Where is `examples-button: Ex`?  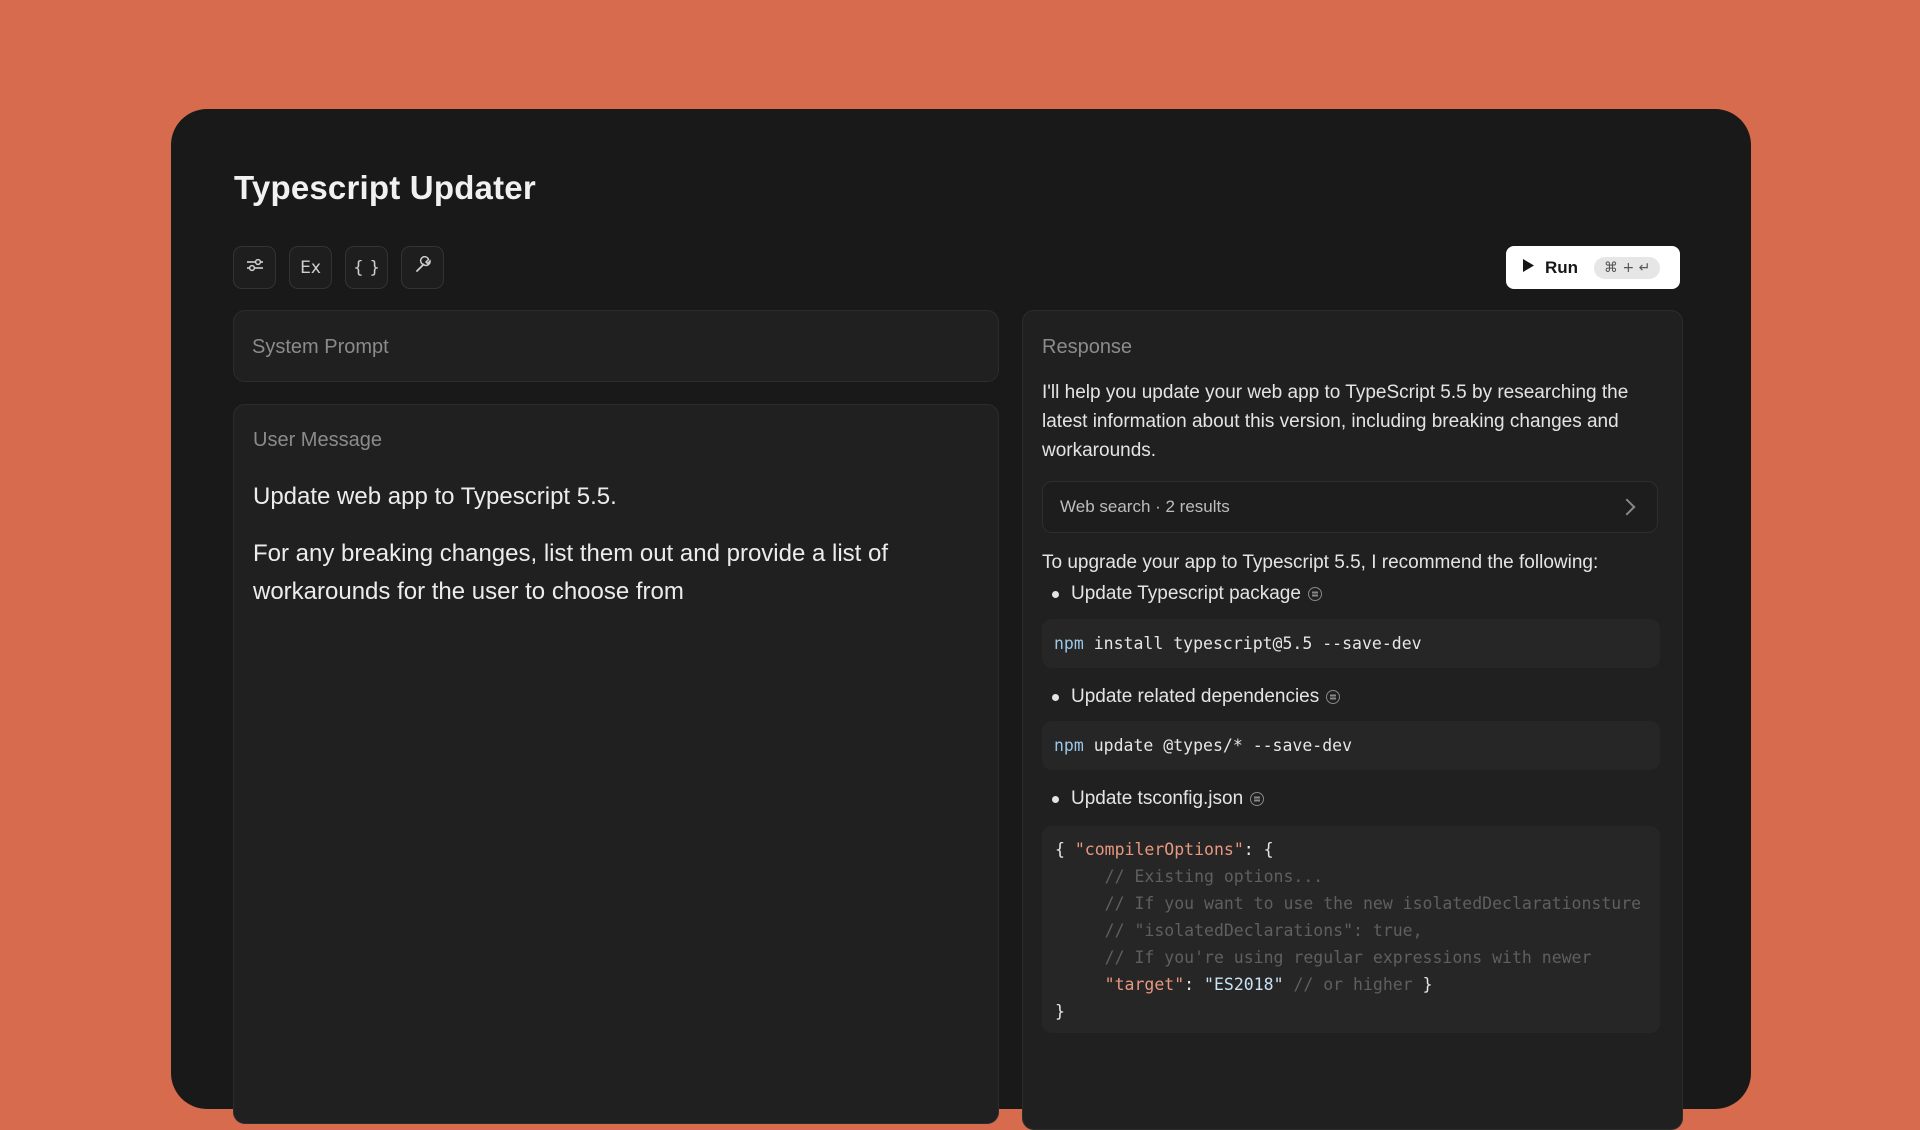 examples-button: Ex is located at coordinates (310, 267).